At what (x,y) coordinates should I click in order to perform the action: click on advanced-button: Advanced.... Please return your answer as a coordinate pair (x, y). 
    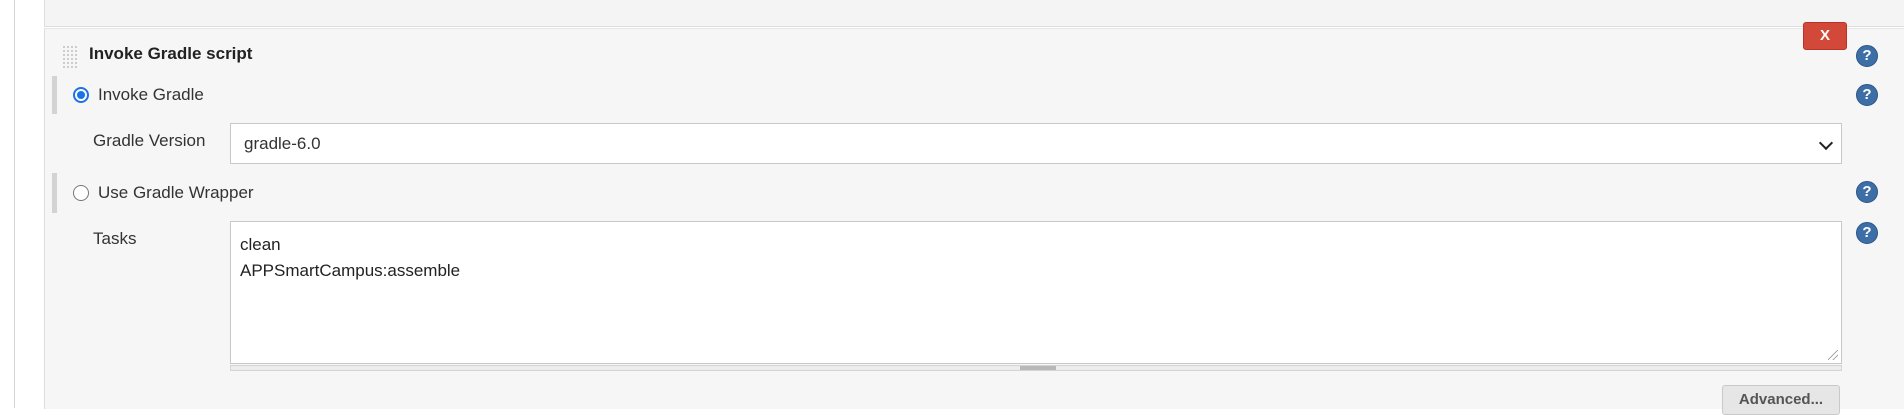
    Looking at the image, I should click on (1781, 400).